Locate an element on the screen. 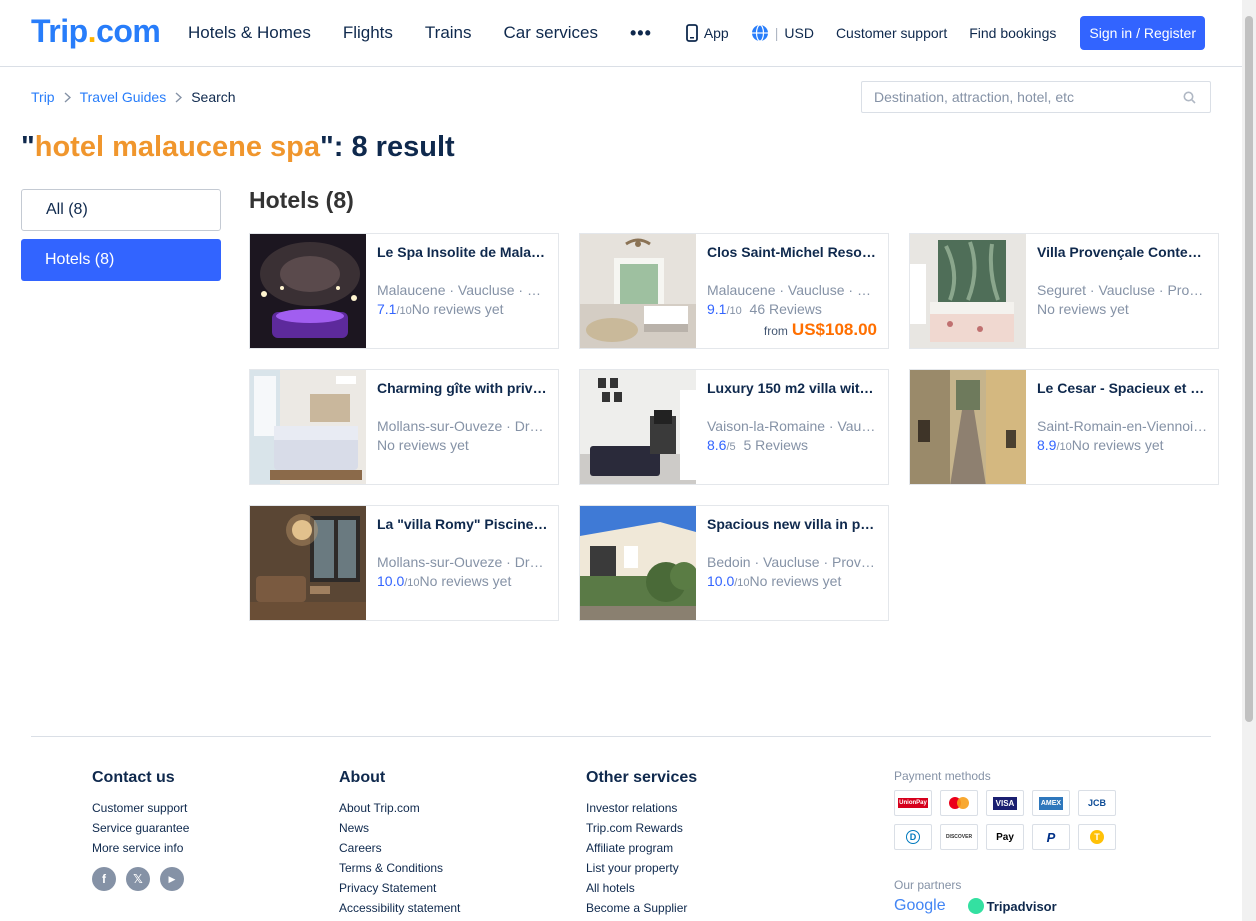  footer-heading: Other services is located at coordinates (642, 777).